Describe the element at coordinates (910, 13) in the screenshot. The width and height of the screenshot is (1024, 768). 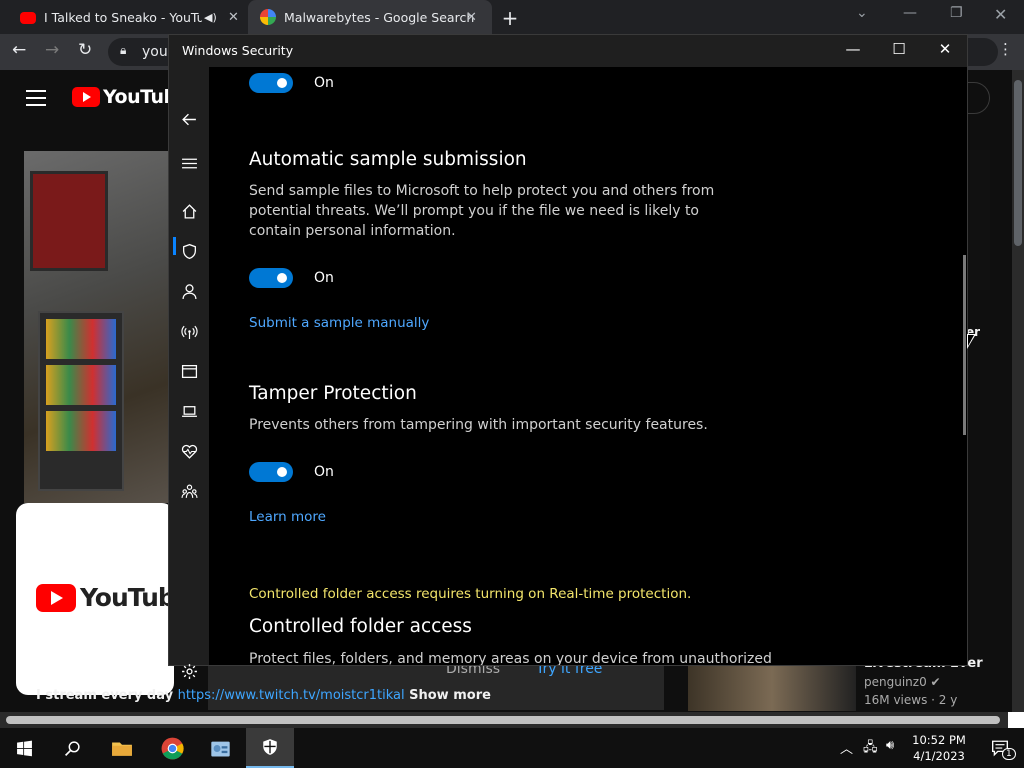
I see `minimize-icon: —` at that location.